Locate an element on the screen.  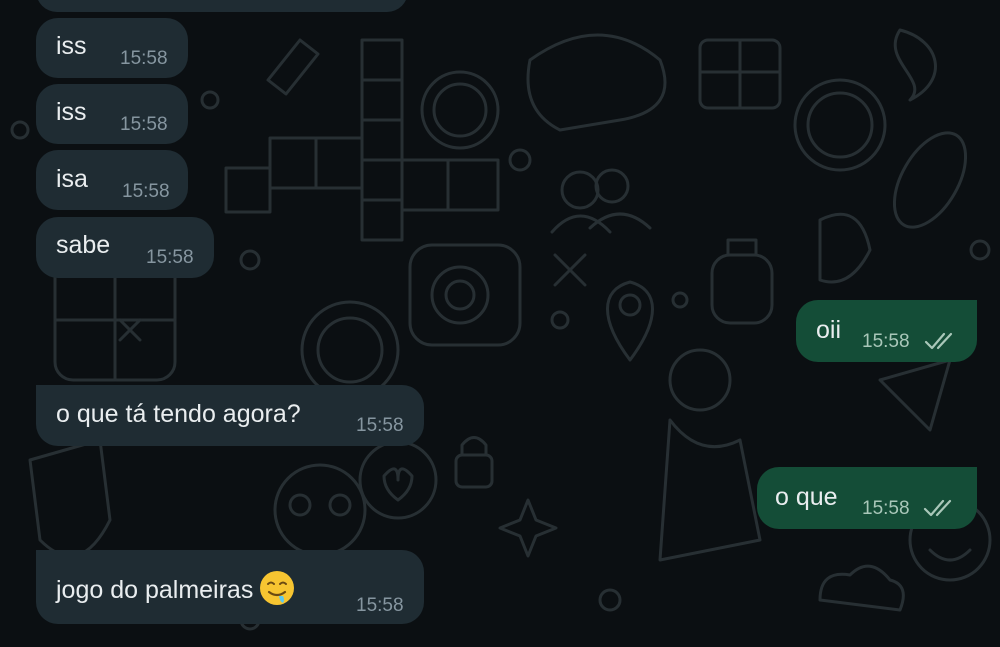
message-text: sabe is located at coordinates (83, 245).